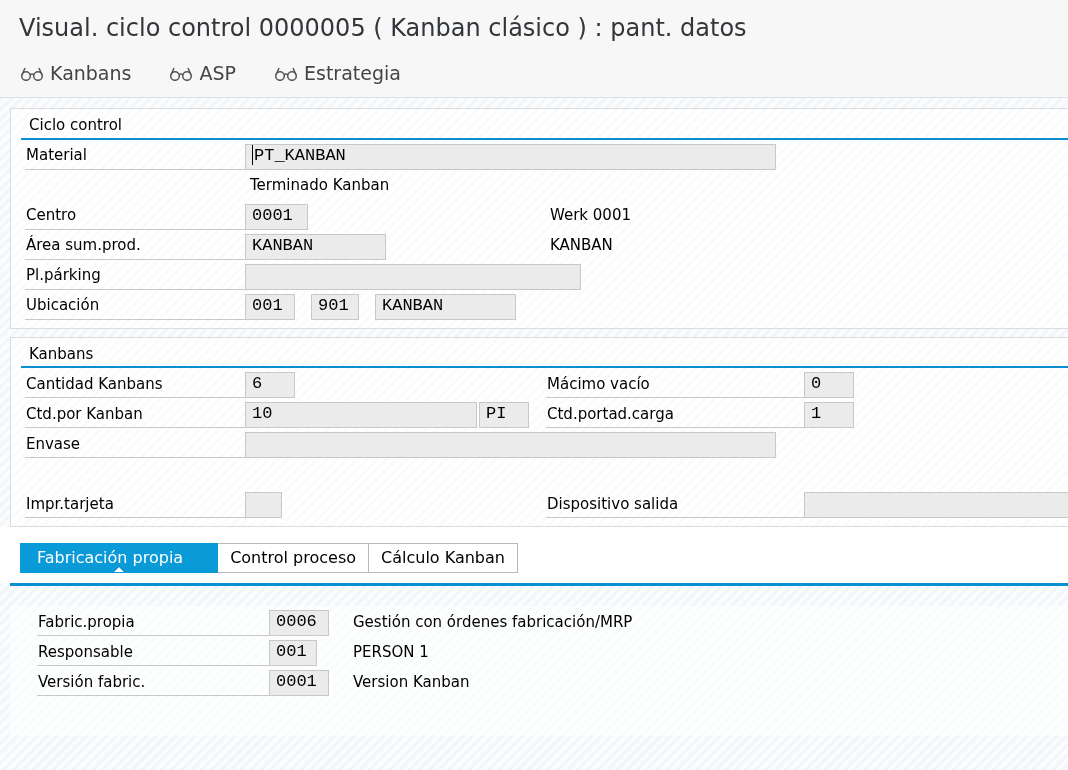 The height and width of the screenshot is (770, 1068). Describe the element at coordinates (544, 352) in the screenshot. I see `section-title: Kanbans` at that location.